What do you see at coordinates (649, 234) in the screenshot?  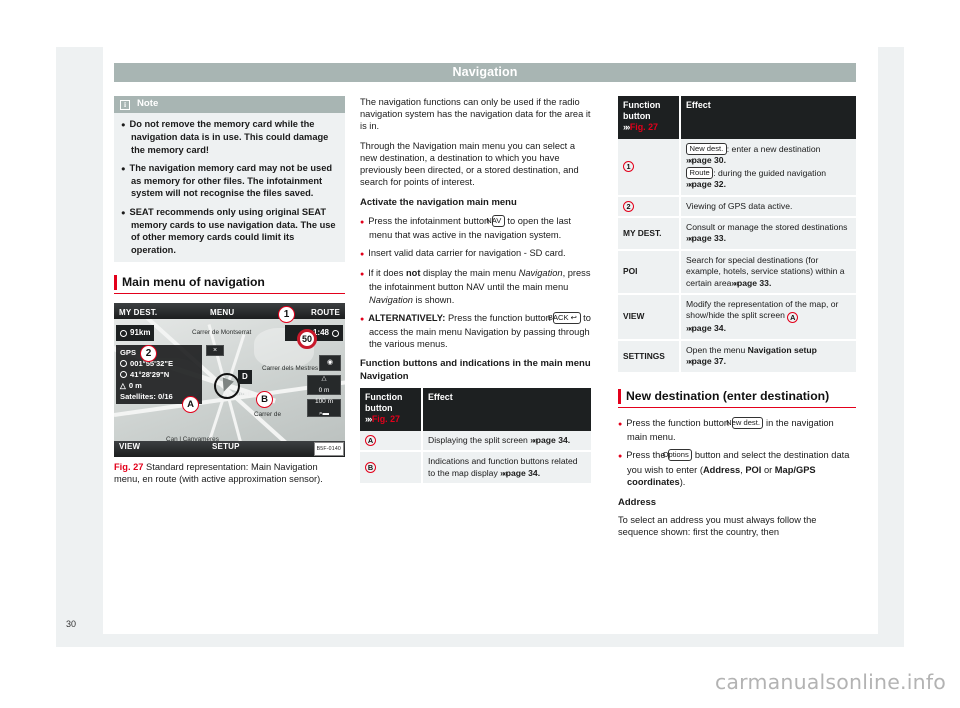 I see `row-key: MY DEST.` at bounding box center [649, 234].